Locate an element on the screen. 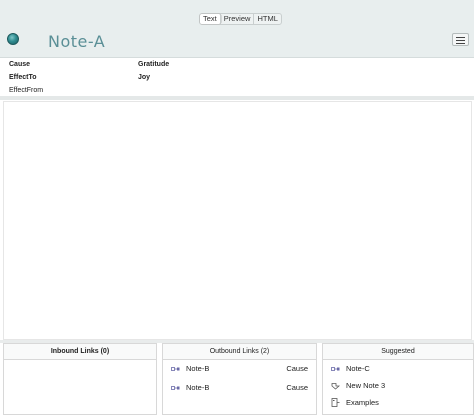 The image size is (474, 415). view-mode-preview: Preview is located at coordinates (238, 19).